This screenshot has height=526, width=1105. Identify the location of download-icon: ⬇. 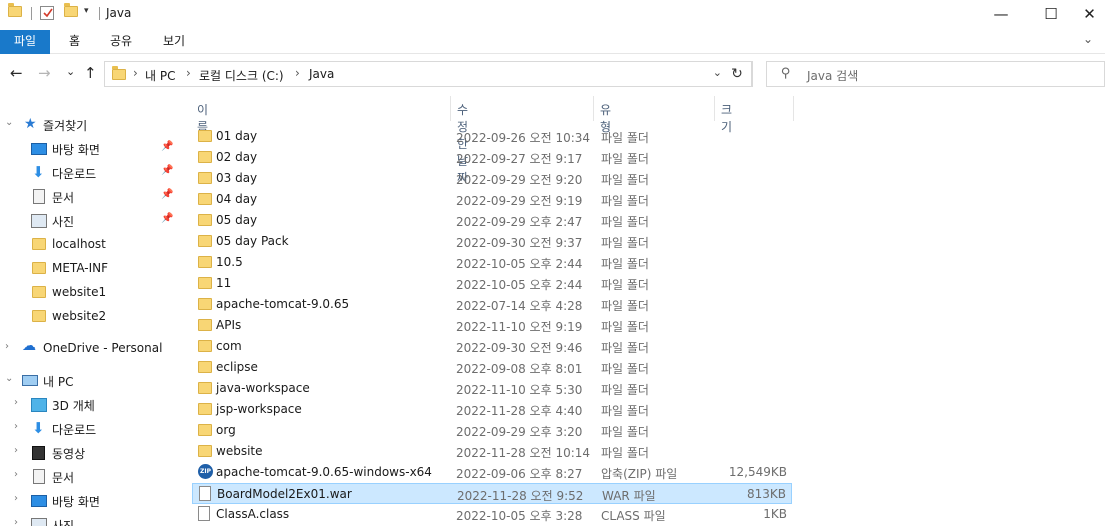
(38, 428).